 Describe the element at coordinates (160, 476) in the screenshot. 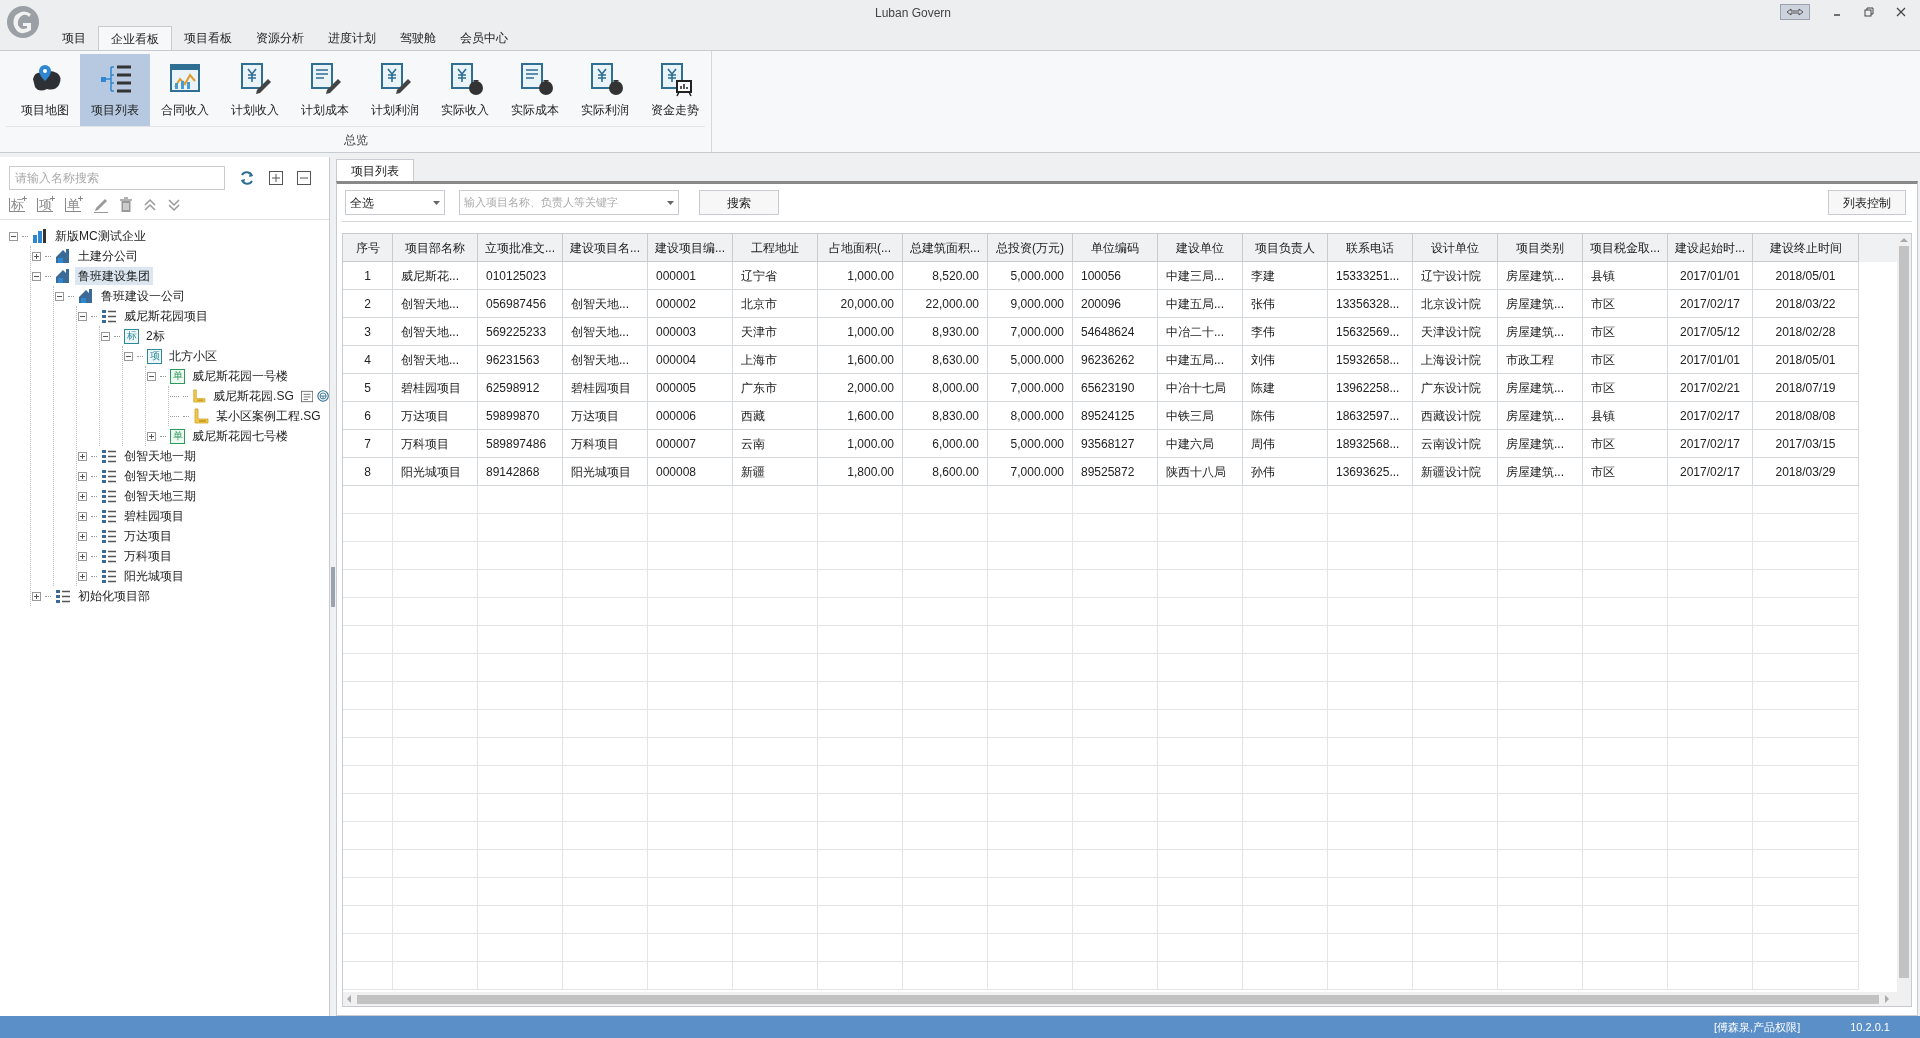

I see `tree-item: 创智天地二期` at that location.